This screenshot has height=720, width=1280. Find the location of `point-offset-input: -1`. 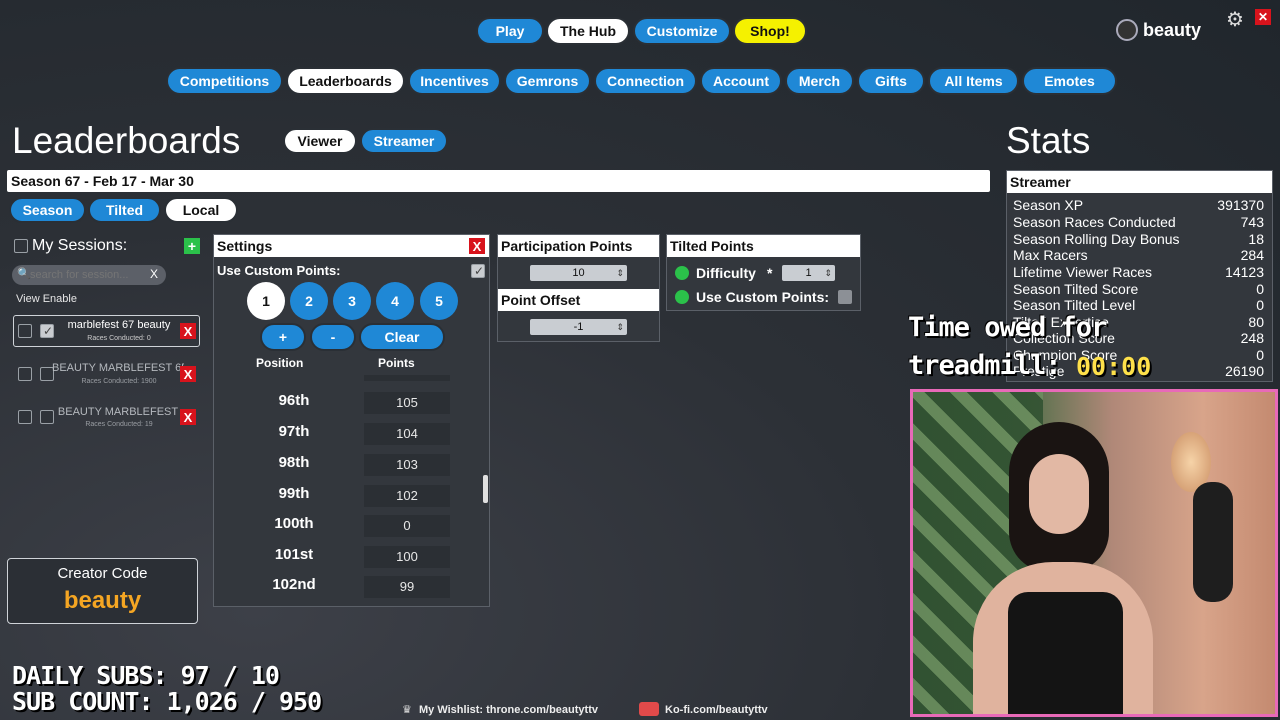

point-offset-input: -1 is located at coordinates (578, 327).